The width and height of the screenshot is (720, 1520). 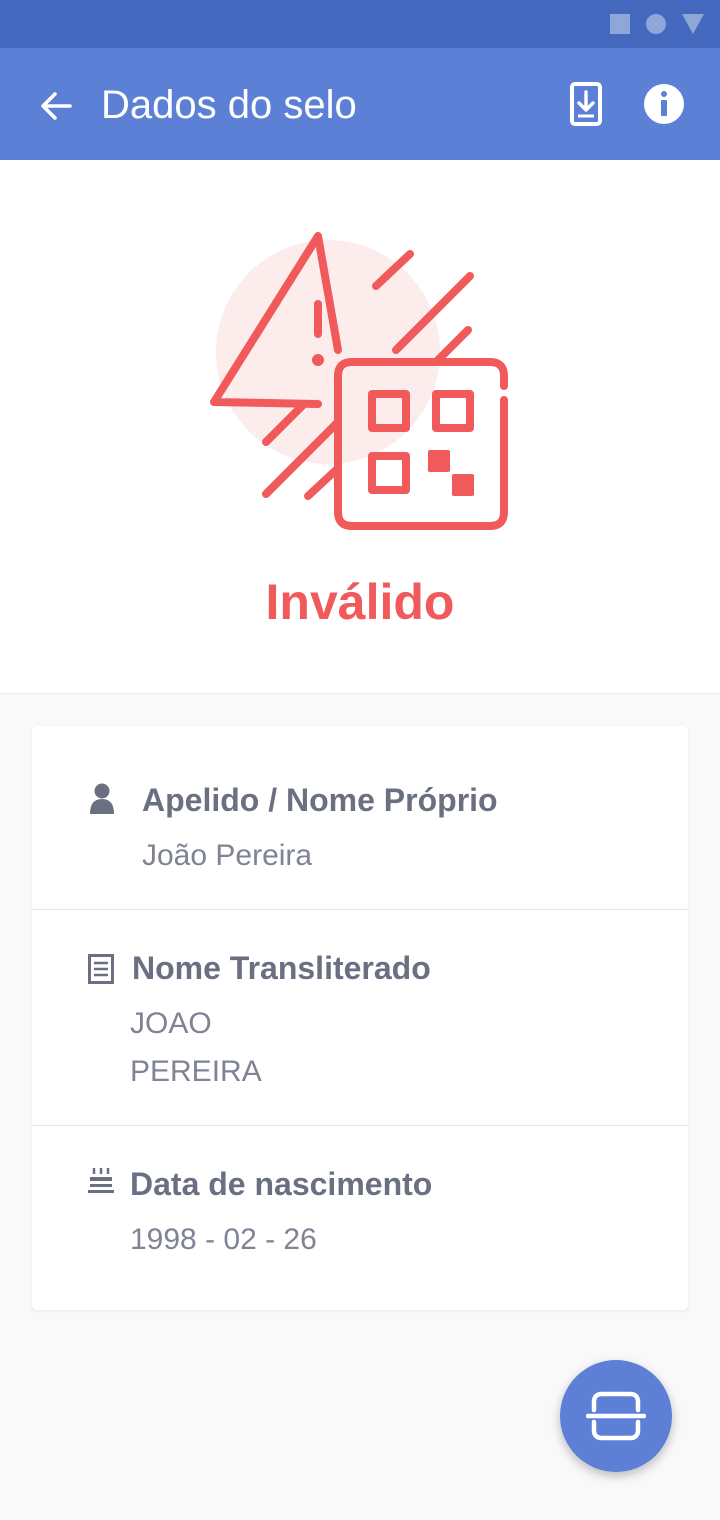 I want to click on scan-icon, so click(x=616, y=1416).